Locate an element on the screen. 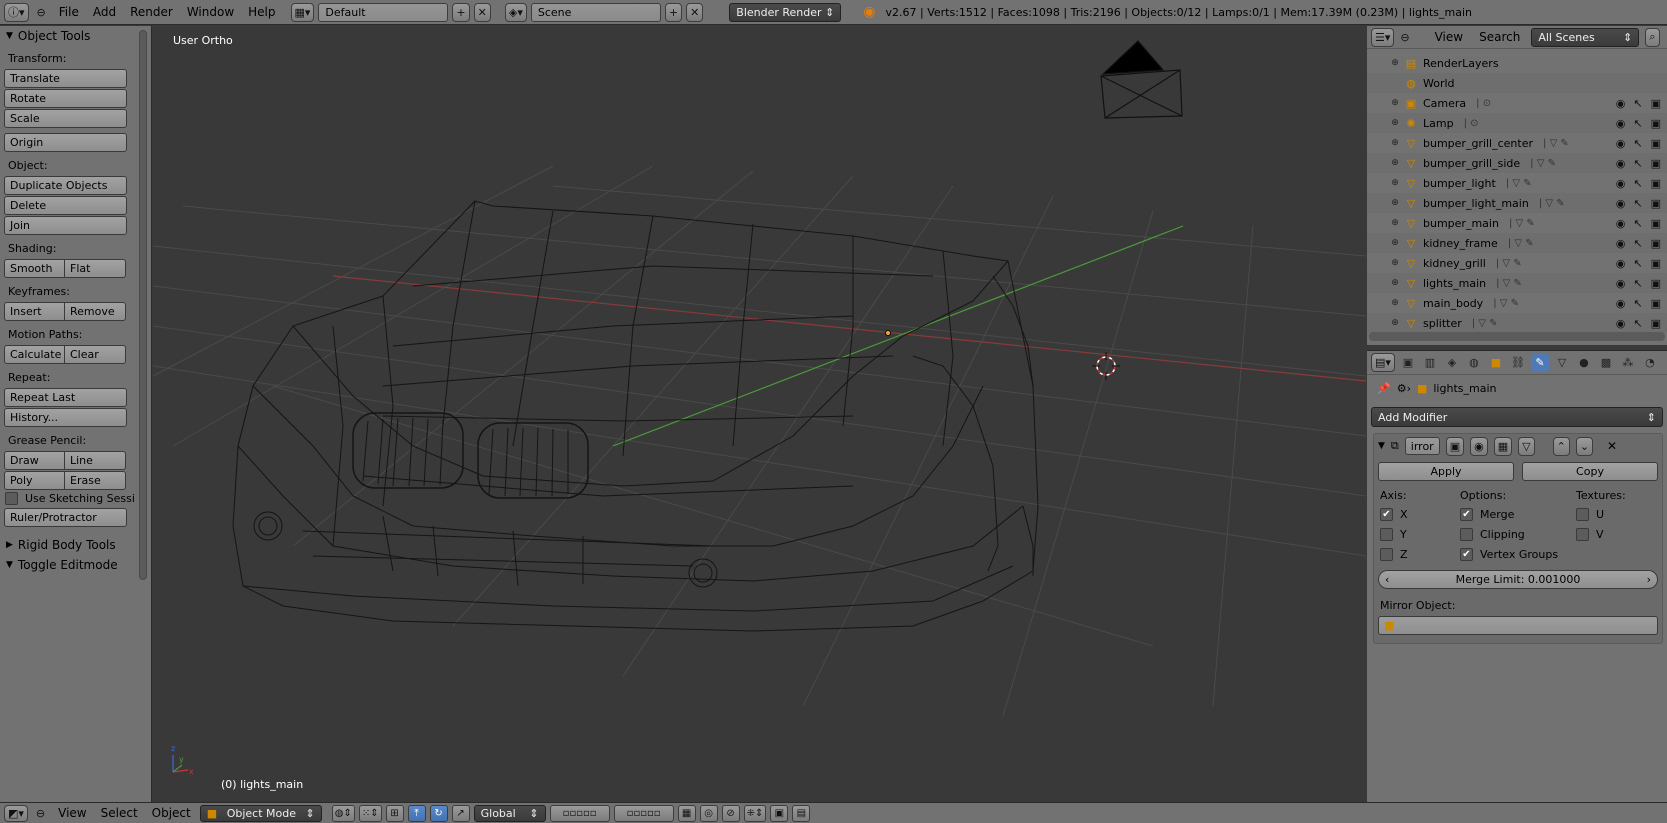 The height and width of the screenshot is (823, 1667). outliner-item-name: bumper_light is located at coordinates (1459, 183).